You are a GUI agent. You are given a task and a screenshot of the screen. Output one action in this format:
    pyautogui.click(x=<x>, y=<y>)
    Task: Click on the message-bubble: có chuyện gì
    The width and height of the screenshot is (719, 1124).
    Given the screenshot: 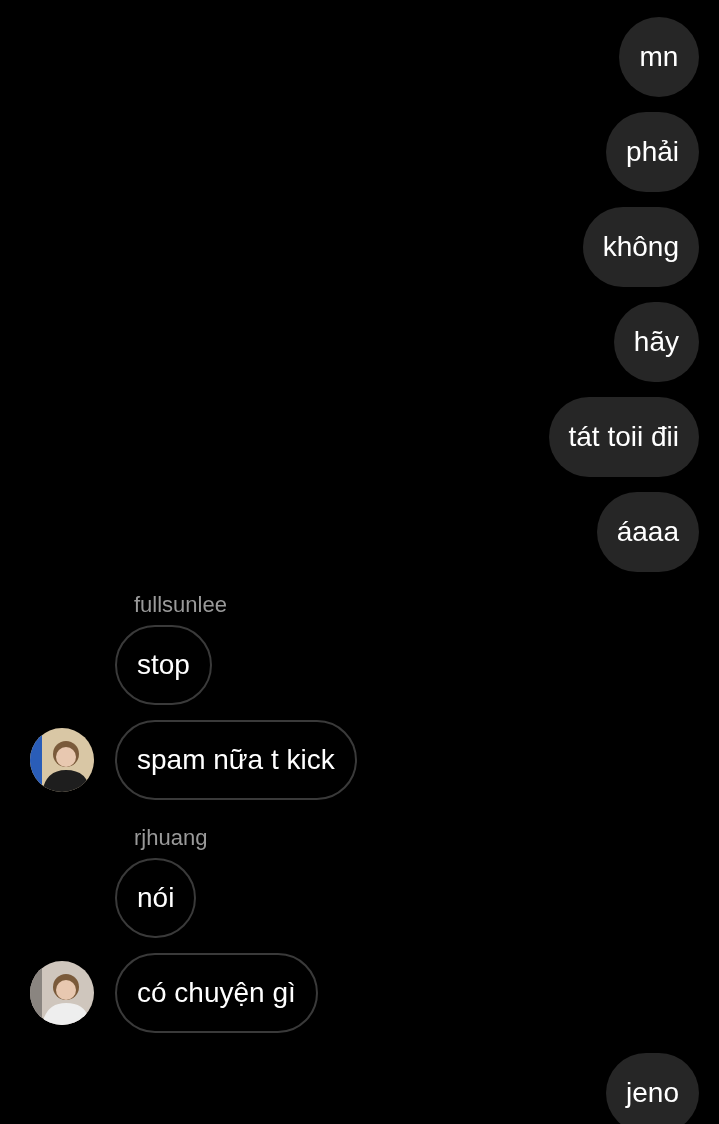 What is the action you would take?
    pyautogui.click(x=216, y=993)
    